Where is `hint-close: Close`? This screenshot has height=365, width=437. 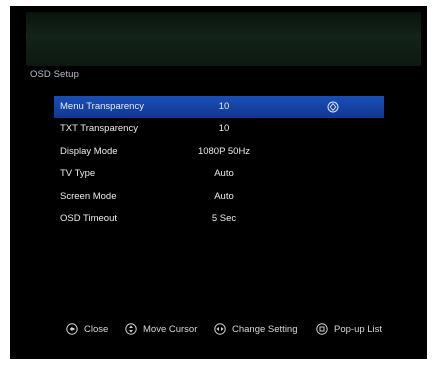
hint-close: Close is located at coordinates (87, 329).